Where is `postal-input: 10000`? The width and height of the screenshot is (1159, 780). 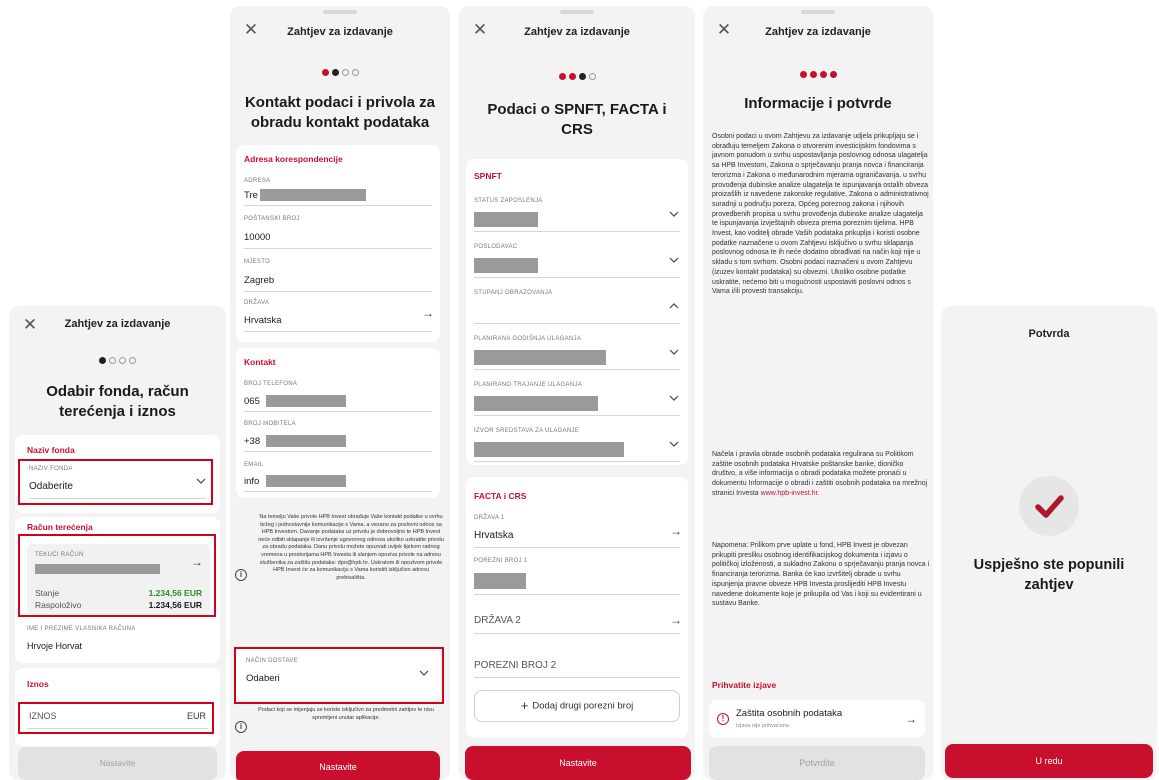 postal-input: 10000 is located at coordinates (257, 237).